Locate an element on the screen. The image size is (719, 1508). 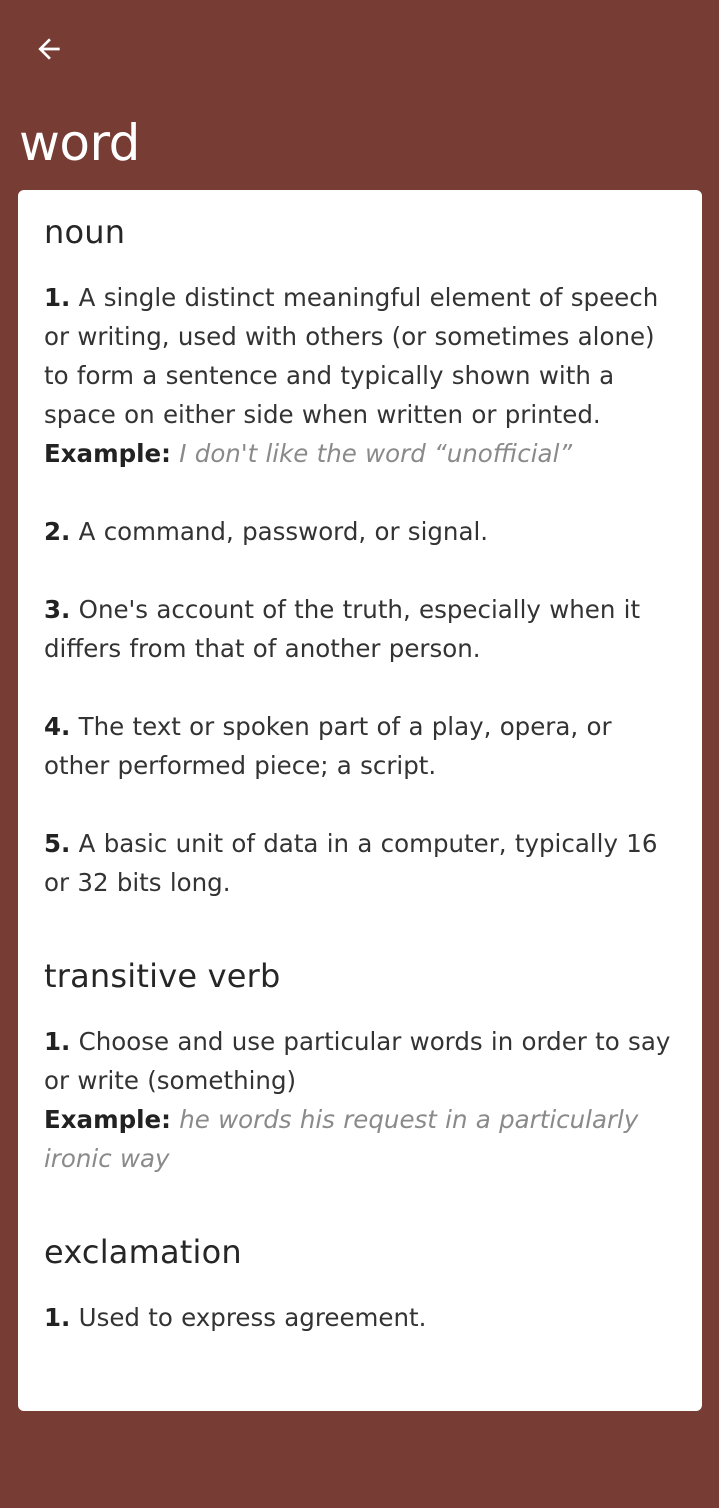
definition-number: 5. is located at coordinates (57, 843).